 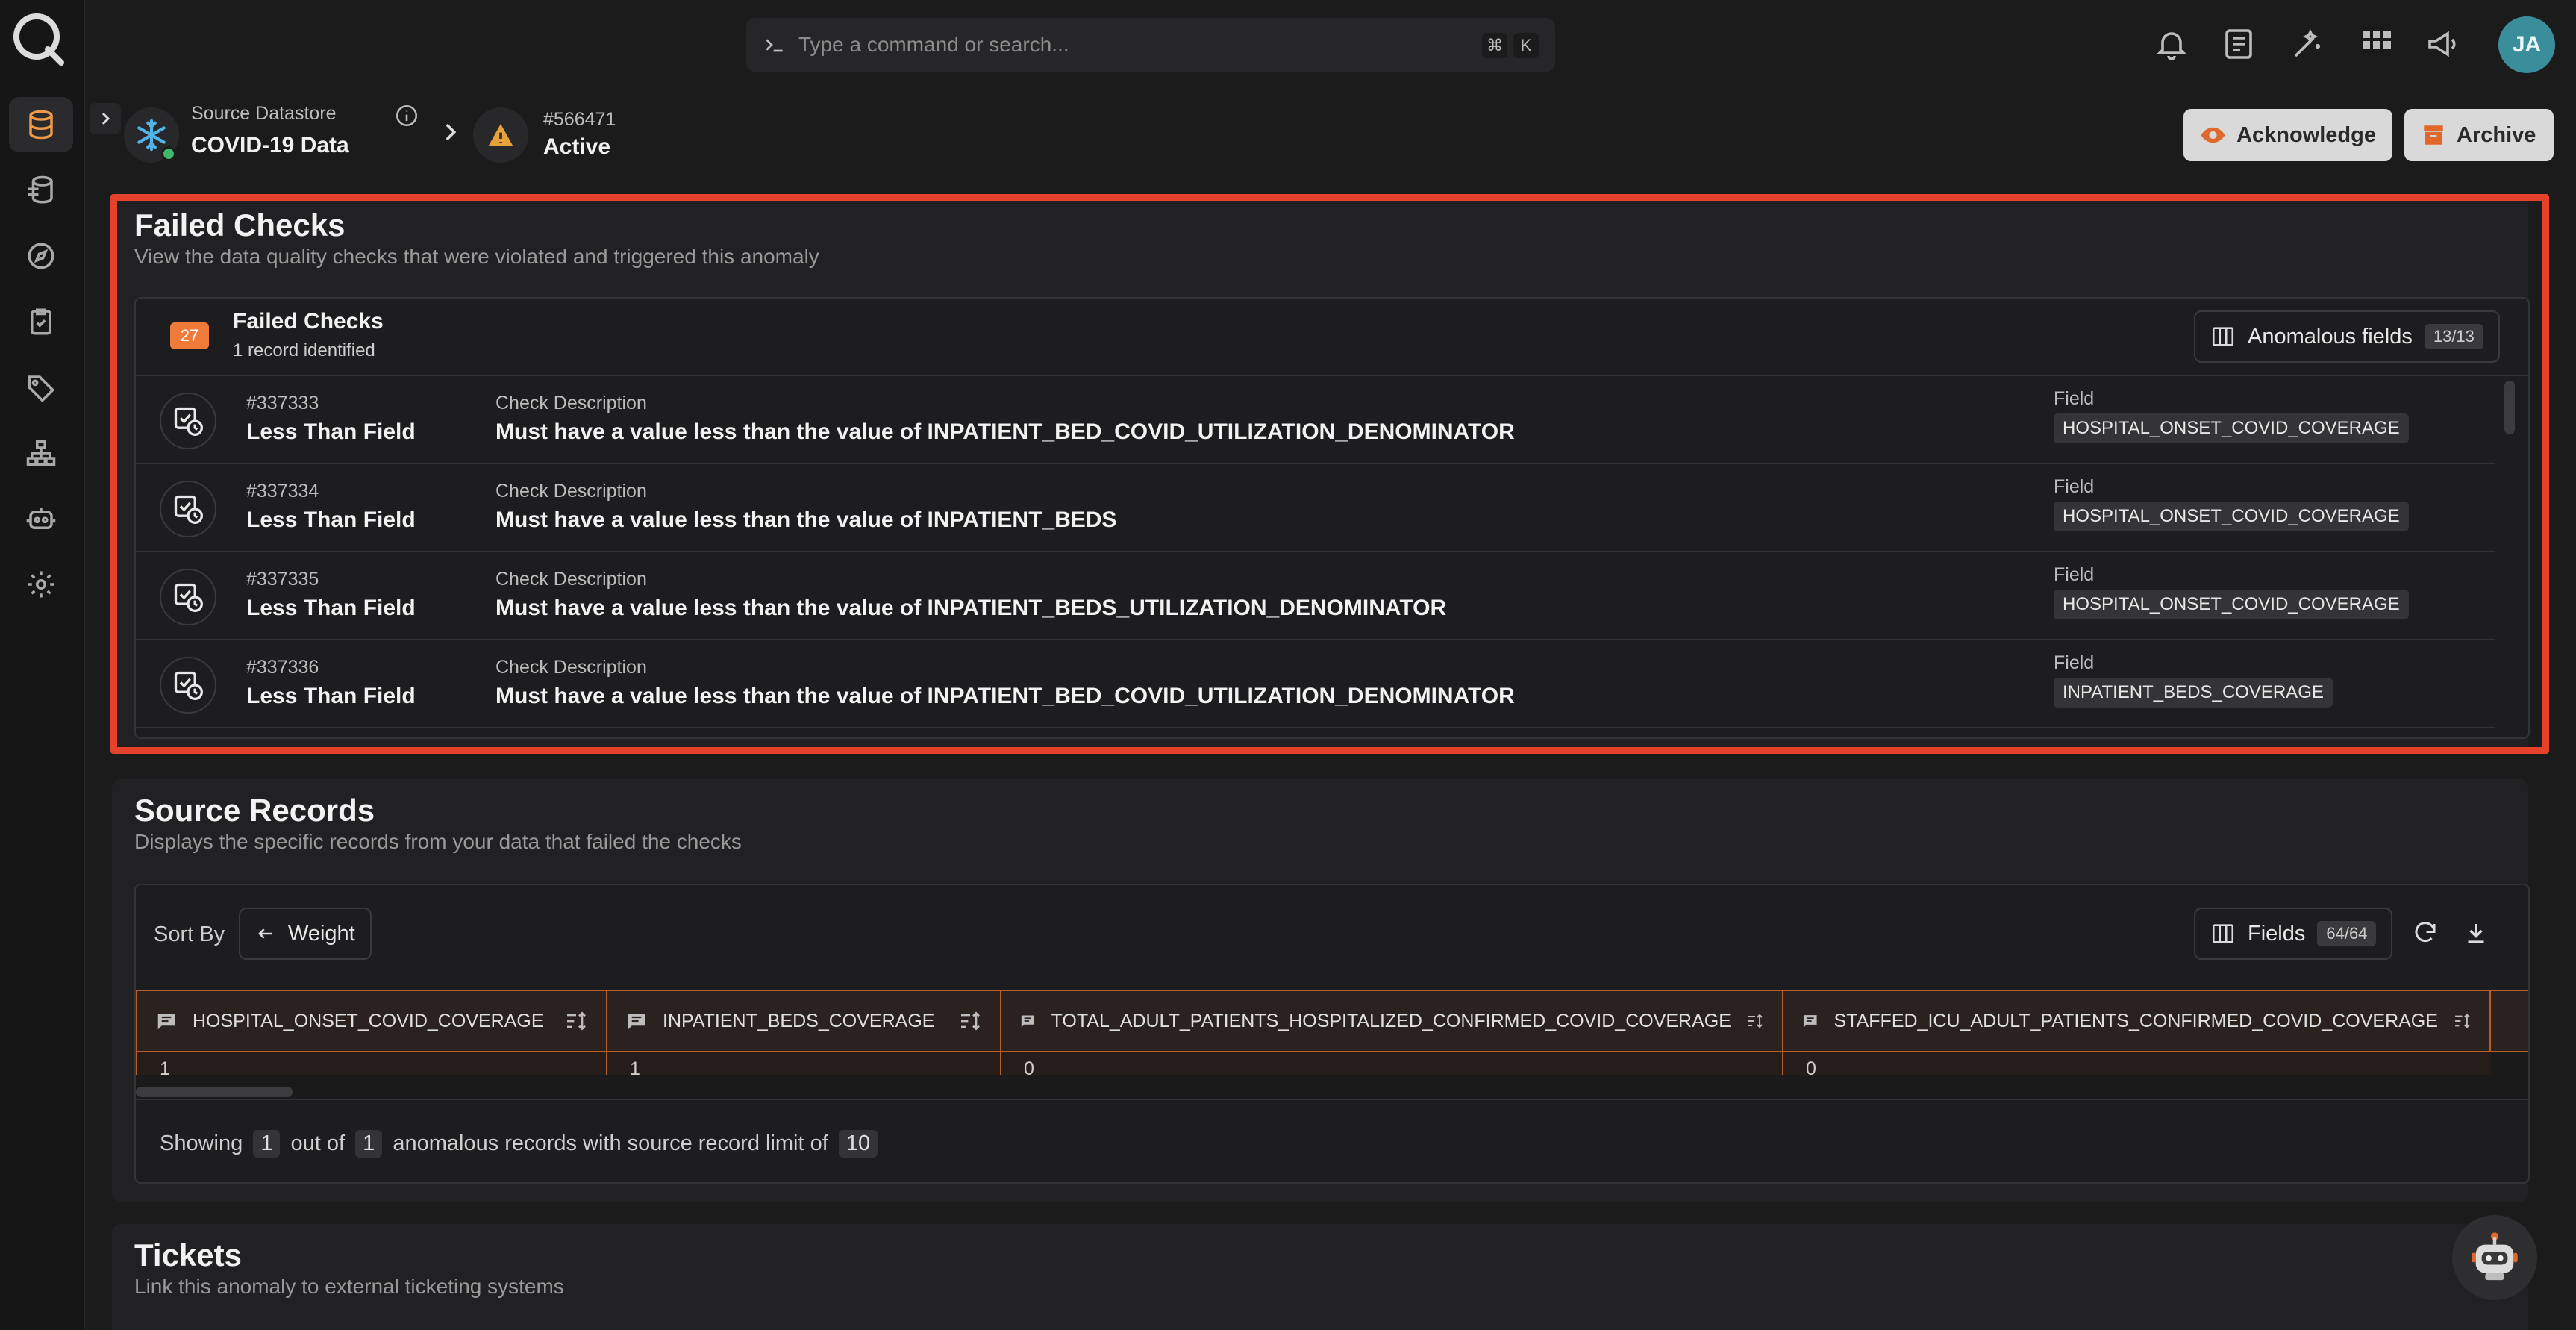 I want to click on nav-agents-icon, so click(x=41, y=518).